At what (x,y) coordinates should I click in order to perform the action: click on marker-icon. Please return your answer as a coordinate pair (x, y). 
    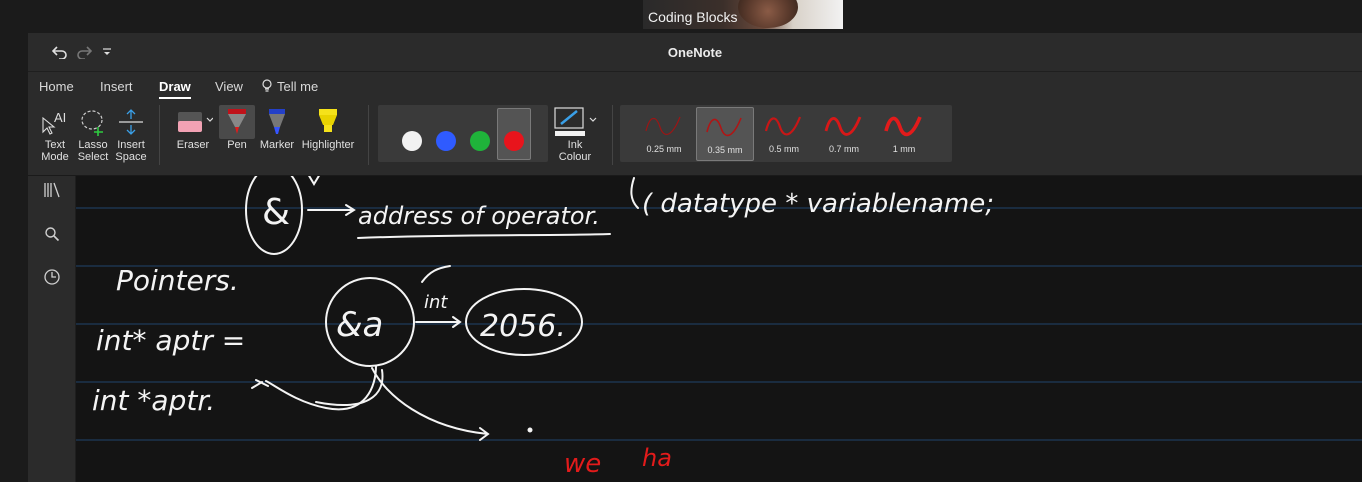
    Looking at the image, I should click on (277, 122).